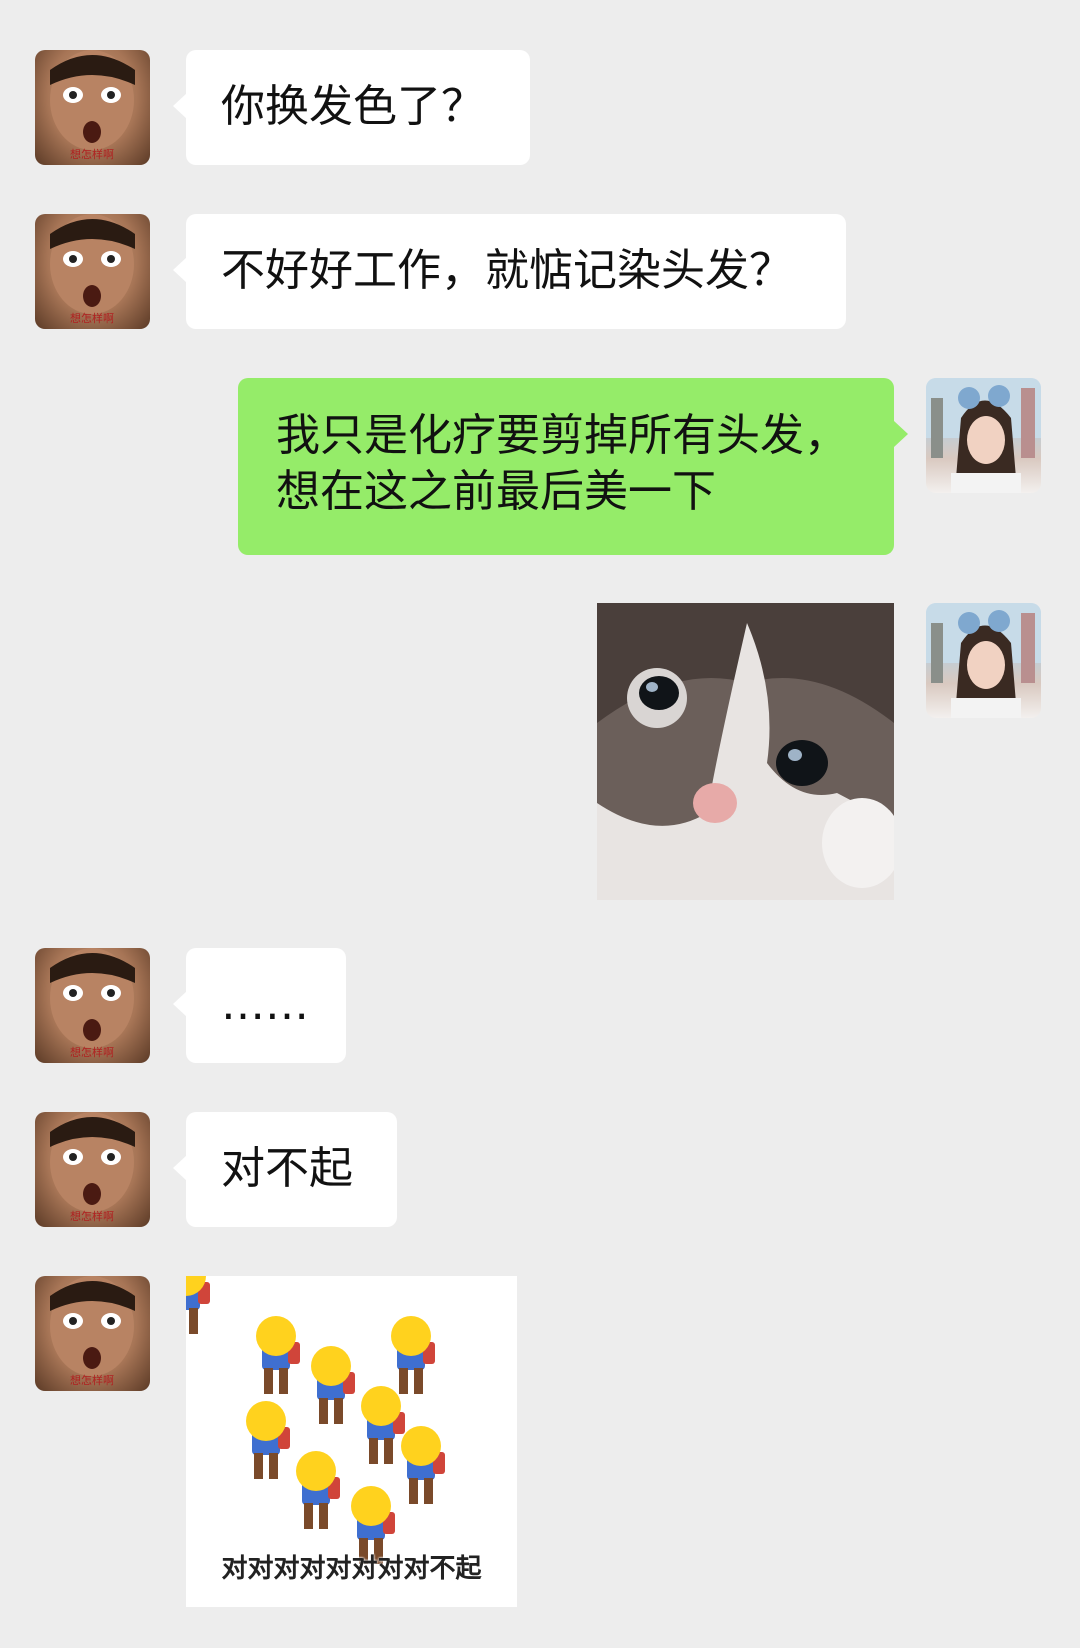  Describe the element at coordinates (198, 1305) in the screenshot. I see `bowing-figure-icon` at that location.